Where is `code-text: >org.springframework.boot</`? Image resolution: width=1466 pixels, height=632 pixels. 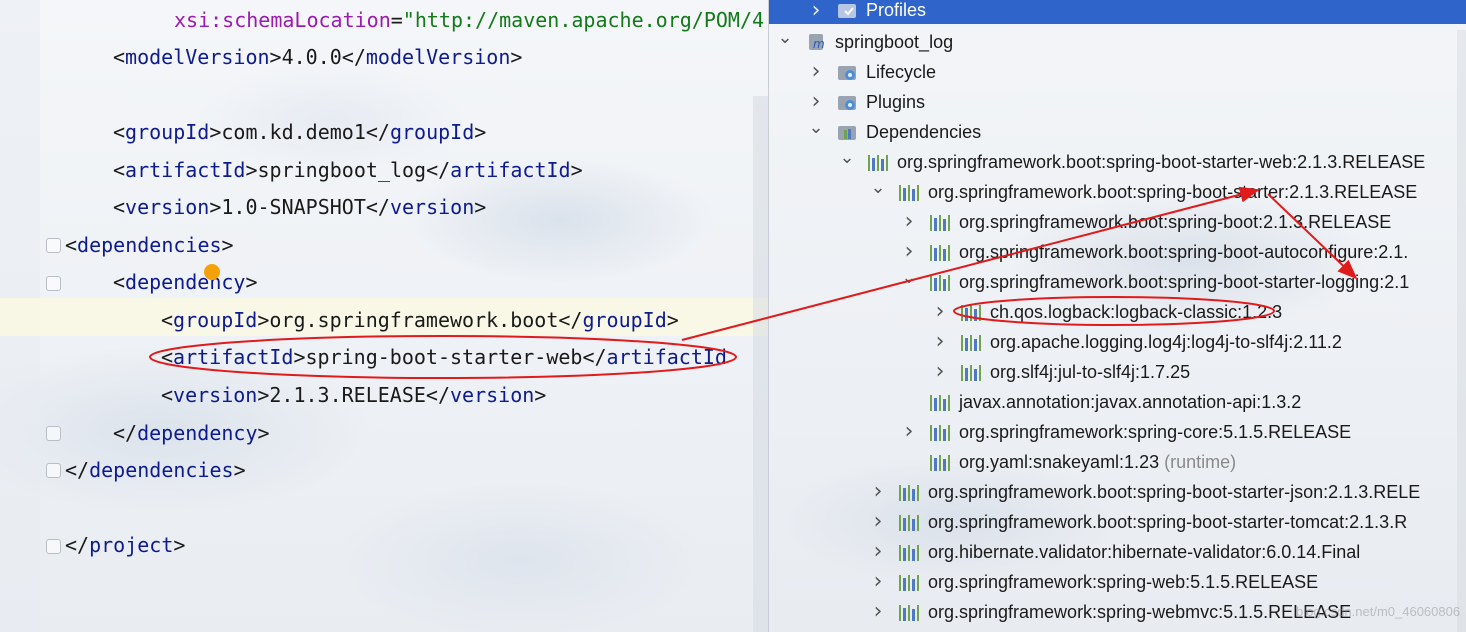 code-text: >org.springframework.boot</ is located at coordinates (420, 320).